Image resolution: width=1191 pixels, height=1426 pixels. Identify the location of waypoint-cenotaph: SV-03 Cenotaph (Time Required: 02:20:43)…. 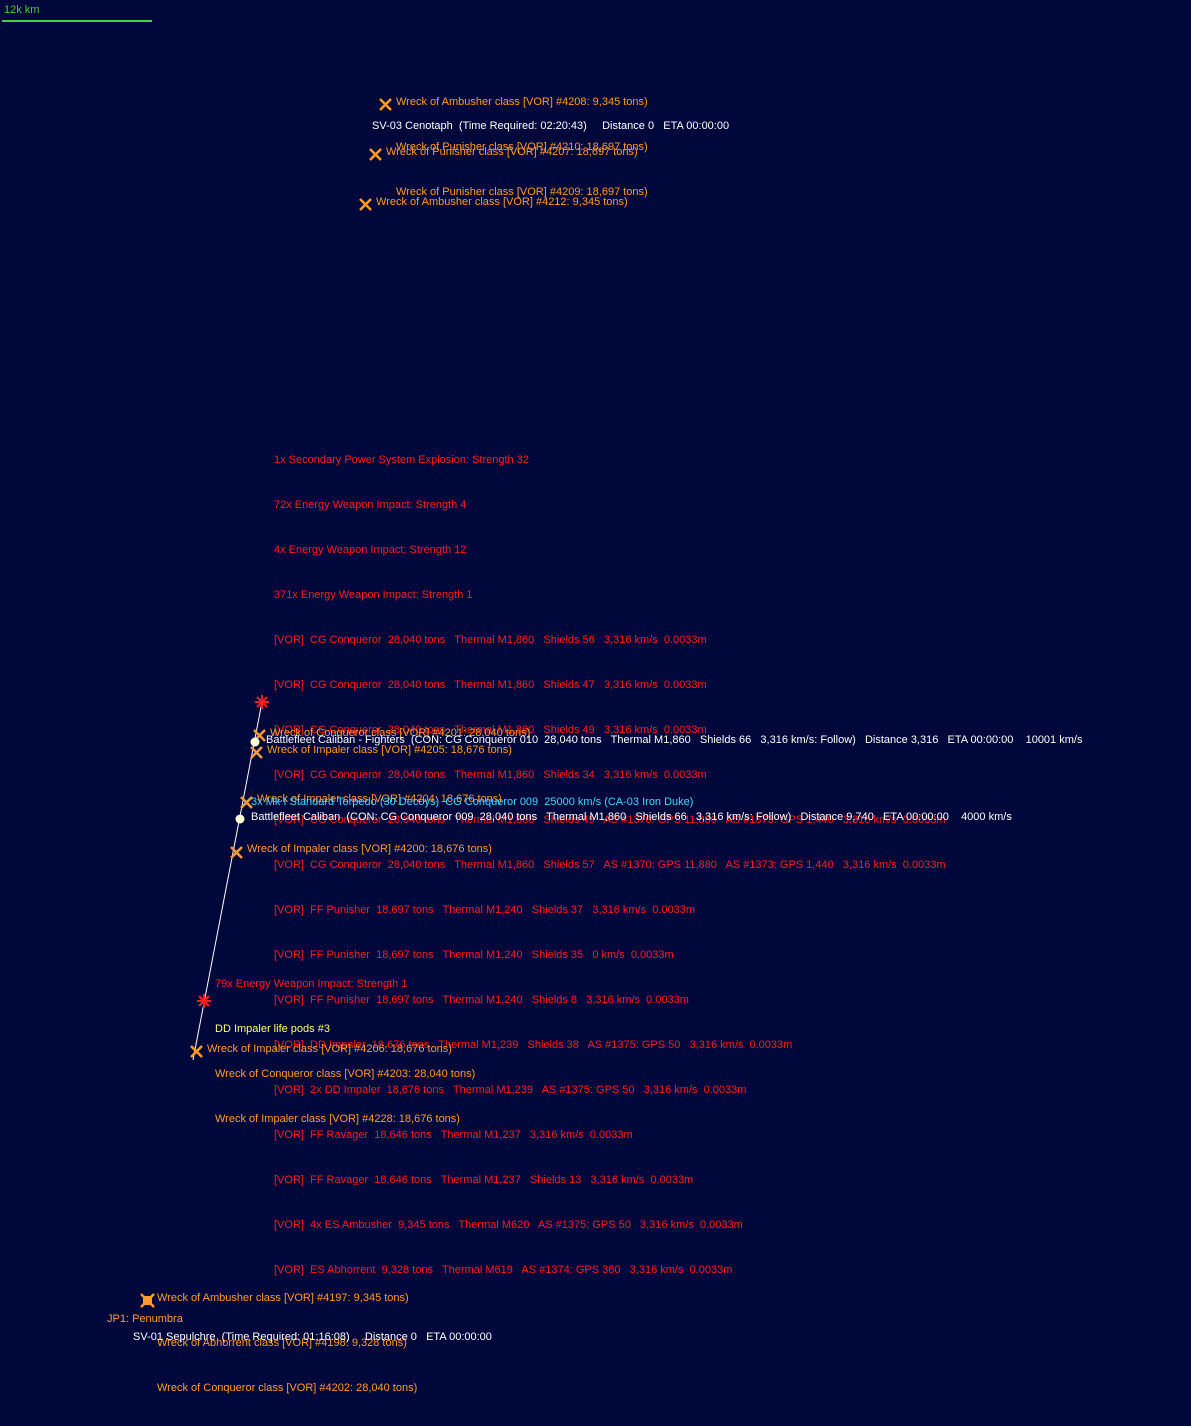
(550, 126).